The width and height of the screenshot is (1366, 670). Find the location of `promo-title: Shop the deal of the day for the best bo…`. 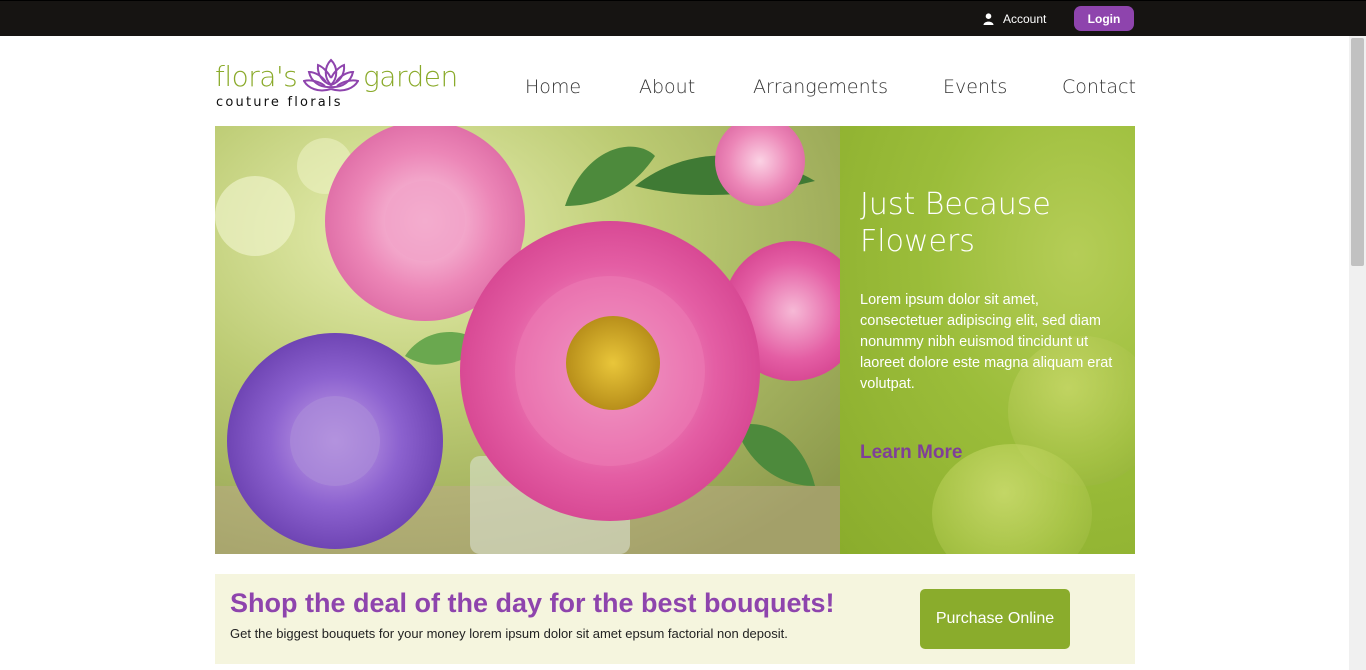

promo-title: Shop the deal of the day for the best bo… is located at coordinates (532, 603).